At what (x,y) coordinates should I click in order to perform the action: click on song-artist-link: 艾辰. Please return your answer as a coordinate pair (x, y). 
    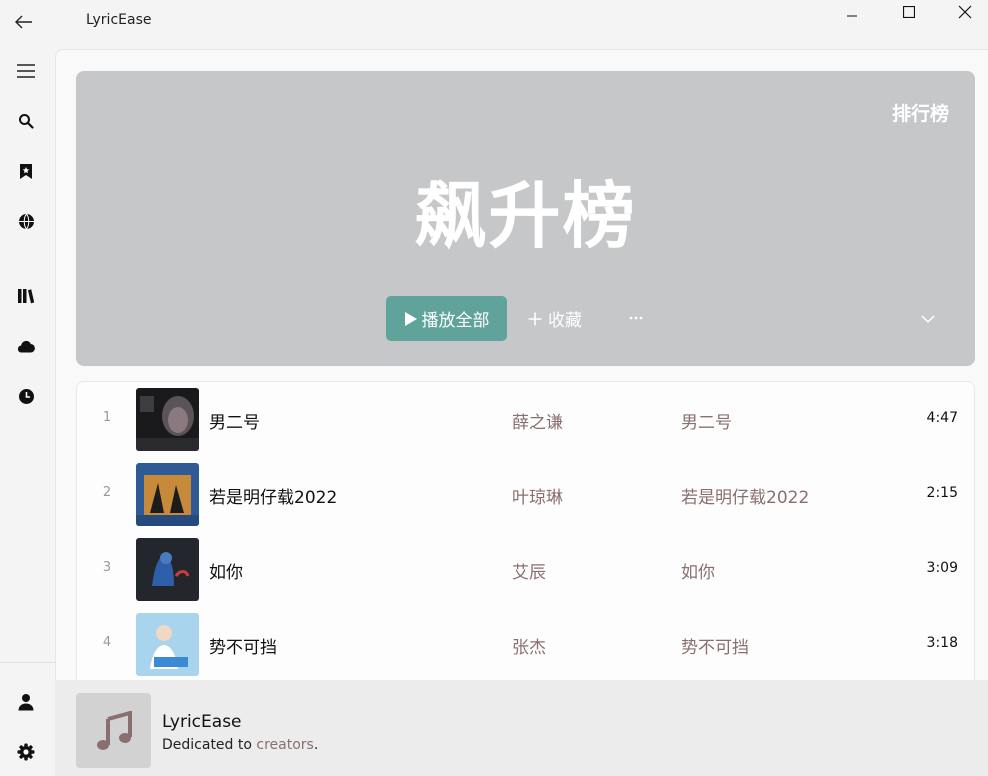
    Looking at the image, I should click on (529, 570).